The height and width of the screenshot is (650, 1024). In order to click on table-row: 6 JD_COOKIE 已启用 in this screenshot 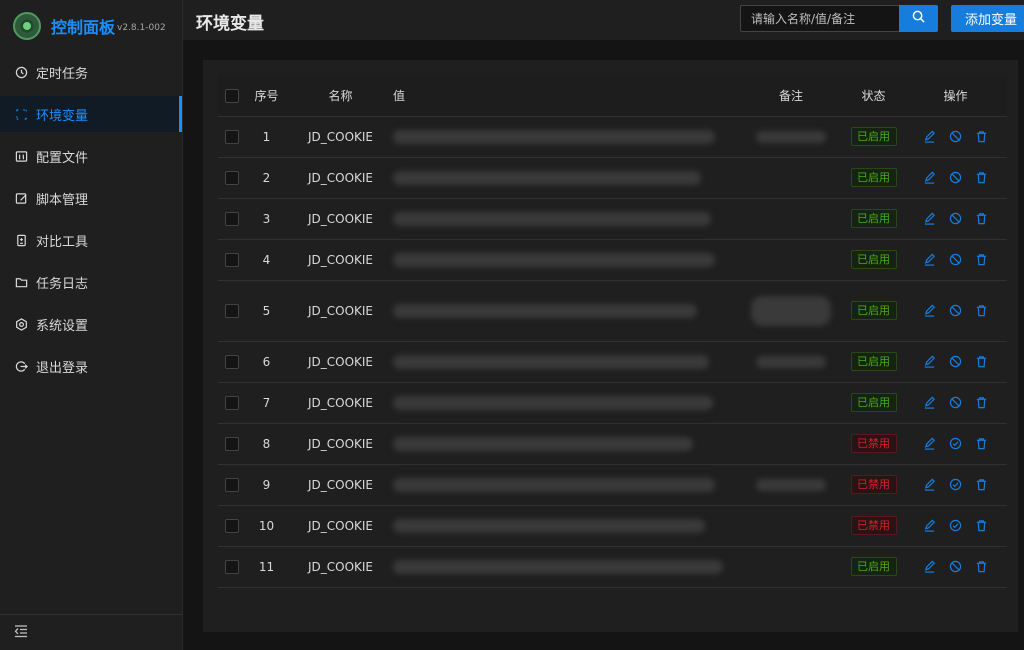, I will do `click(612, 362)`.